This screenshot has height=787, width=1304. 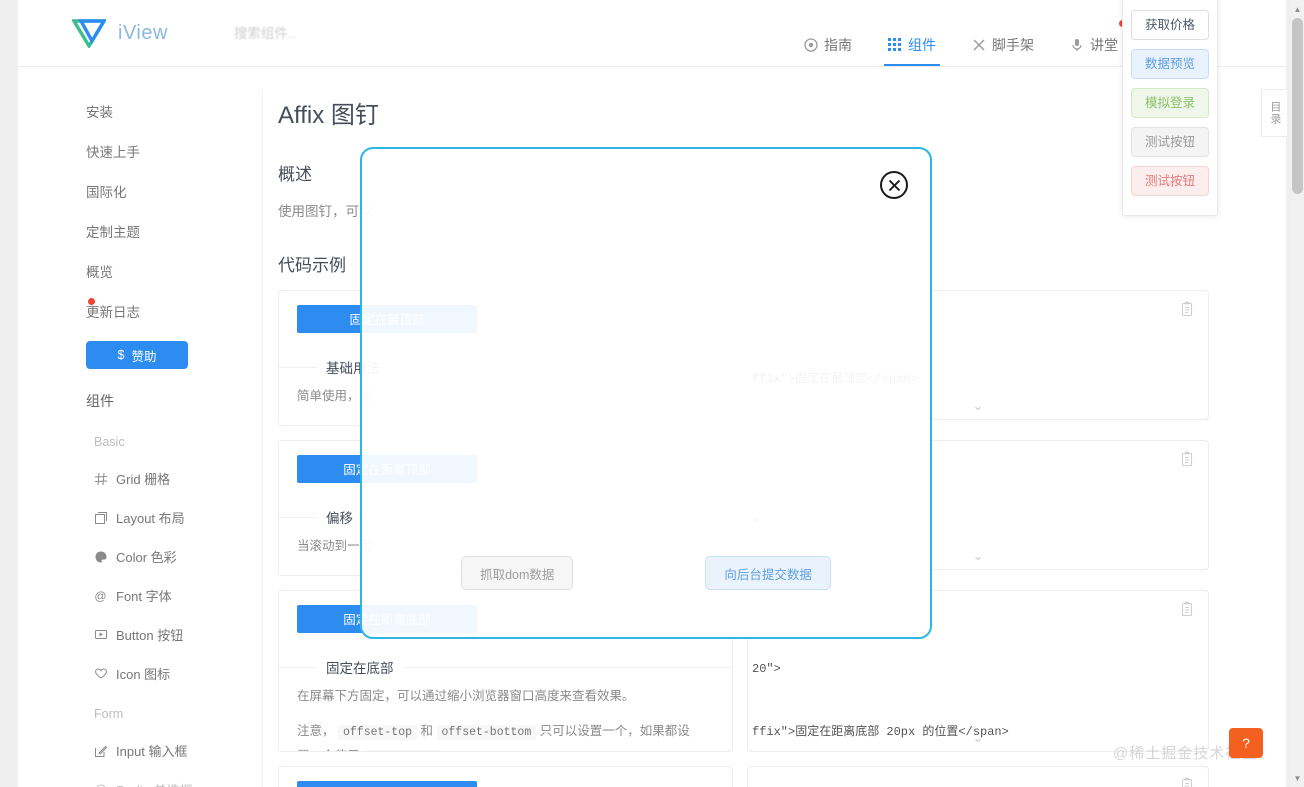 I want to click on sidebar-item-overview: 概览, so click(x=163, y=271).